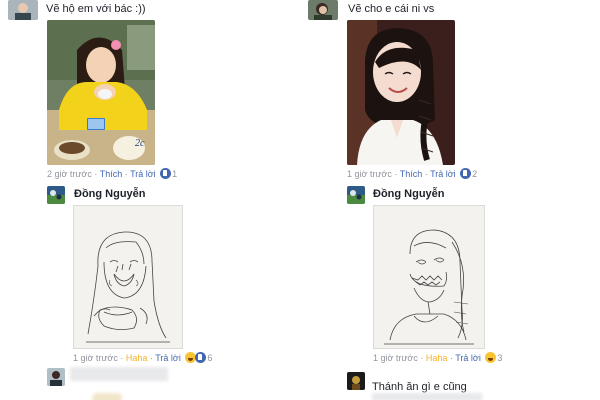  Describe the element at coordinates (419, 387) in the screenshot. I see `next-comment-text: Thánh ăn gì e cũng` at that location.